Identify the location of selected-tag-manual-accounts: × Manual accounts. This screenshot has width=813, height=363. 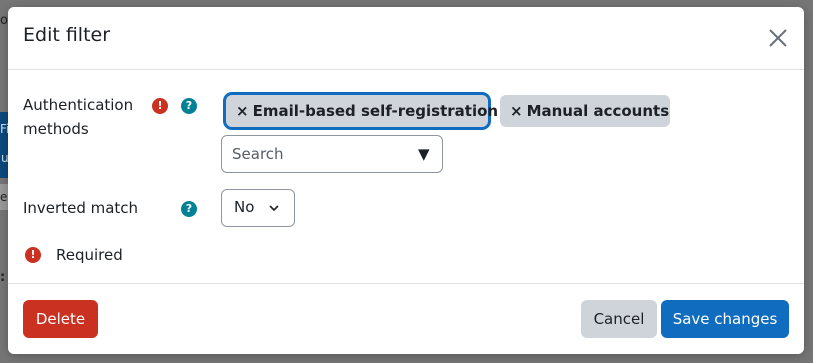
(585, 111).